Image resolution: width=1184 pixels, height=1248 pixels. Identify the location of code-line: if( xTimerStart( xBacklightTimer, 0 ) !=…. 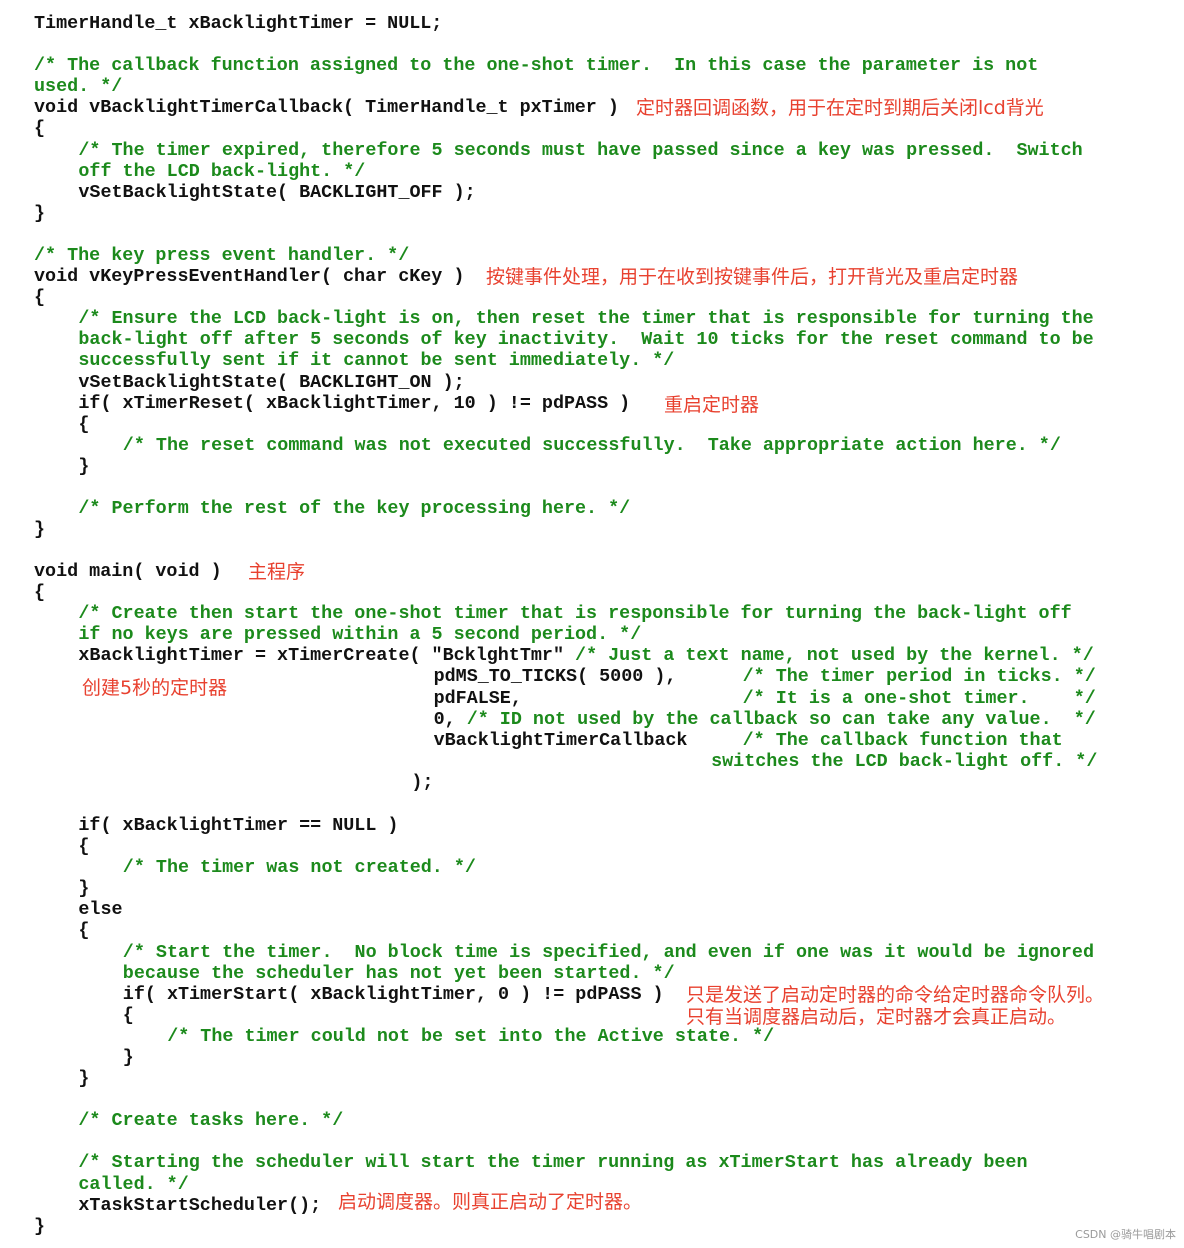
(393, 994).